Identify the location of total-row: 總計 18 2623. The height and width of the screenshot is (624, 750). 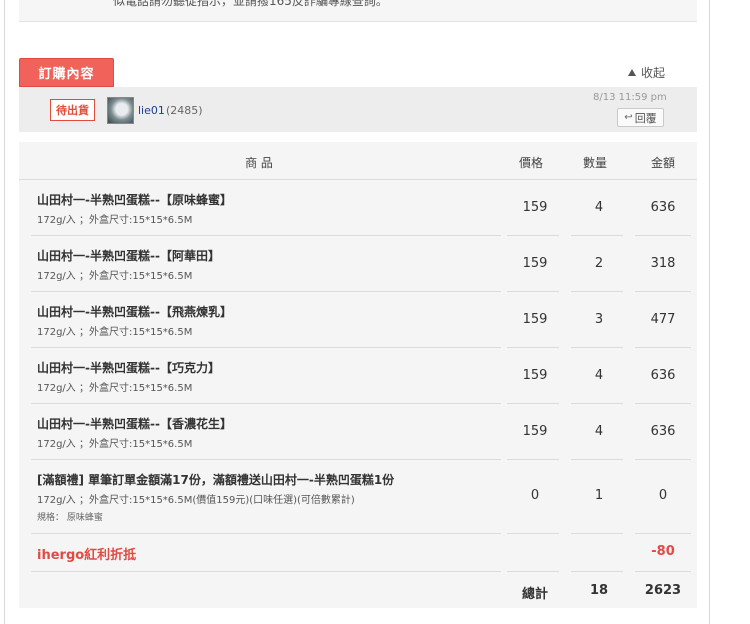
(358, 590).